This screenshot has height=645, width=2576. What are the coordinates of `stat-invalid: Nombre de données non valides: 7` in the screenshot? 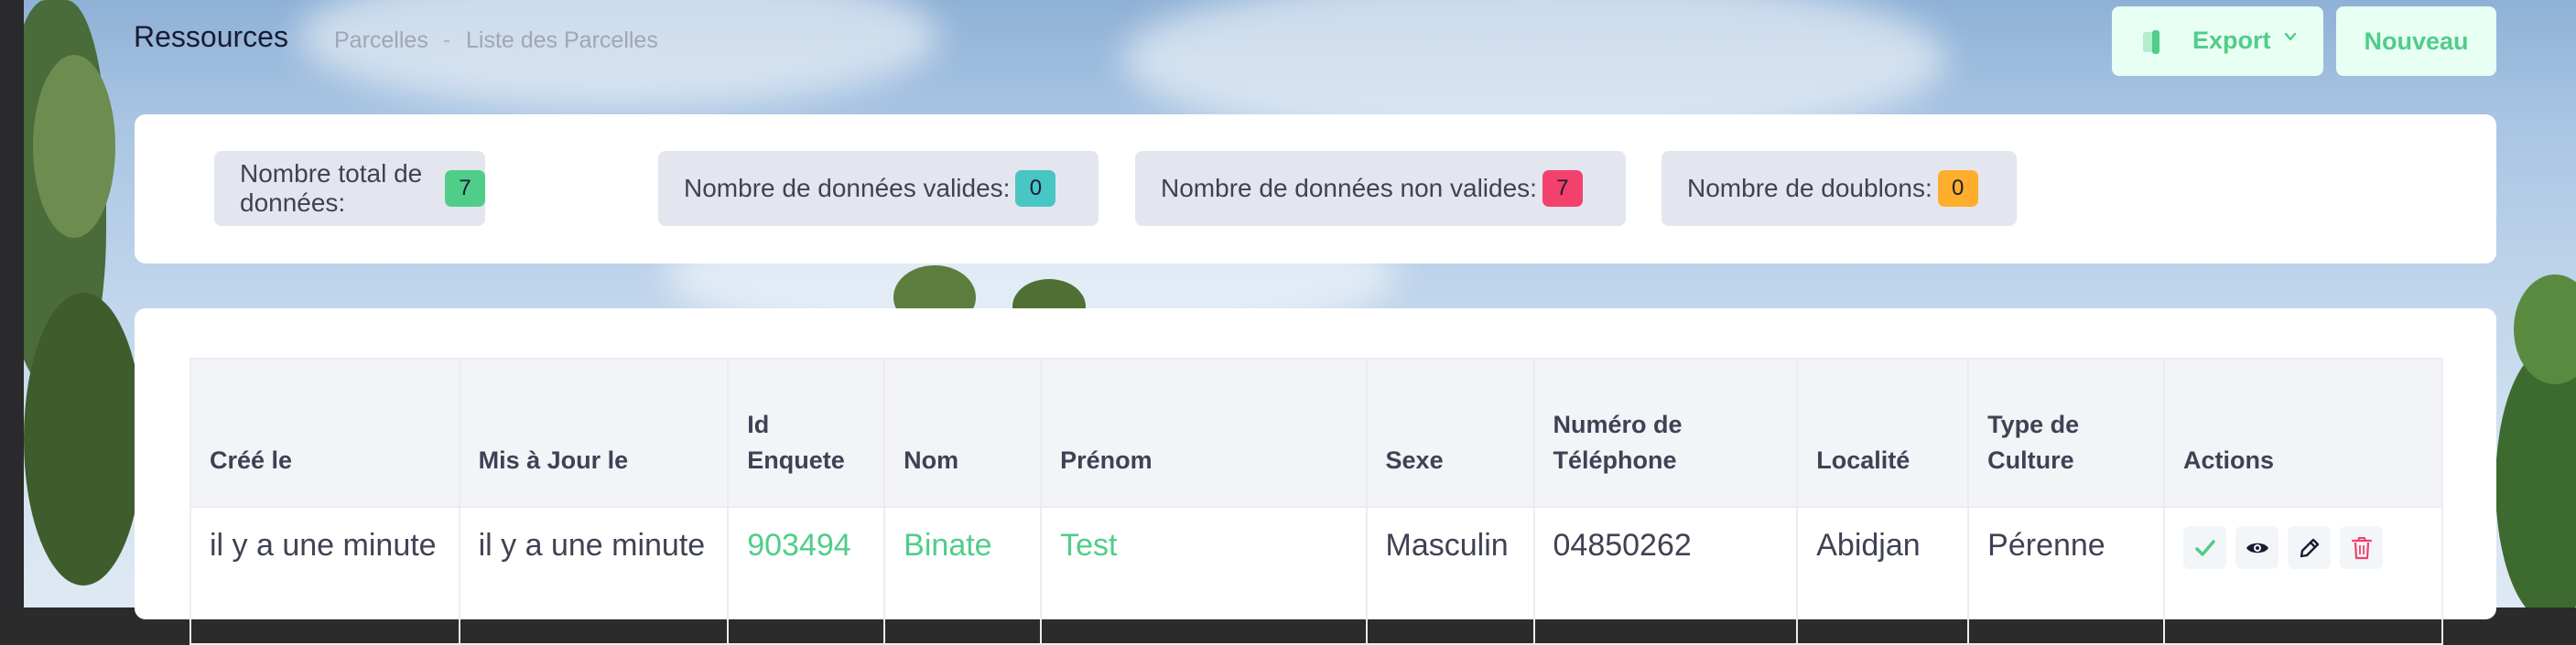 It's located at (1381, 188).